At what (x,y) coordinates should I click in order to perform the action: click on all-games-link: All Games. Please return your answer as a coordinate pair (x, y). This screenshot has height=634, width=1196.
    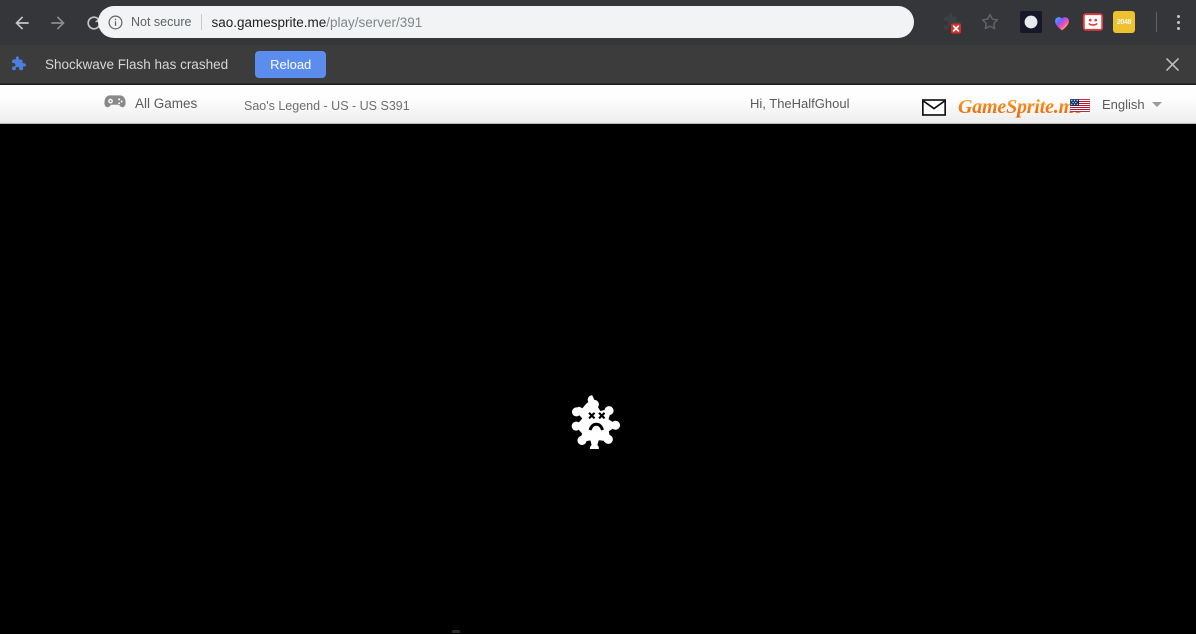
    Looking at the image, I should click on (150, 103).